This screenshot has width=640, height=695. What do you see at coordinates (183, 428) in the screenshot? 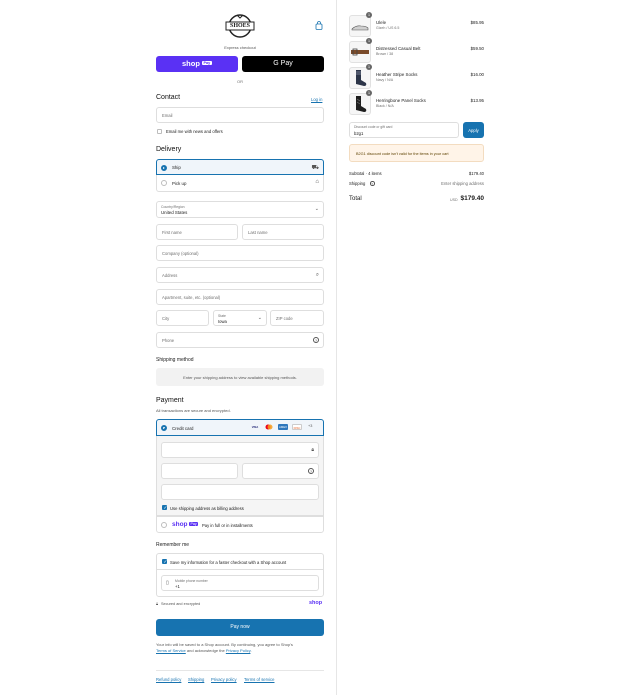
I see `credit-card-label: Credit card` at bounding box center [183, 428].